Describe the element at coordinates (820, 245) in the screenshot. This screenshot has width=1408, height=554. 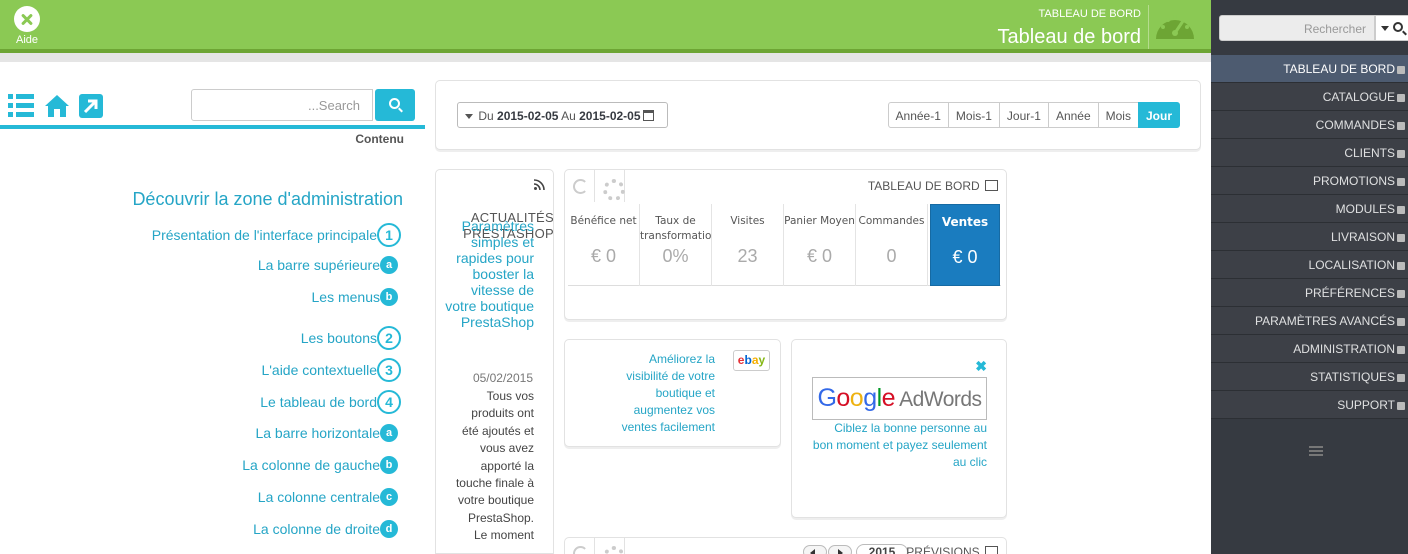
I see `kpi-panier-moyen: Panier Moyen € 0` at that location.